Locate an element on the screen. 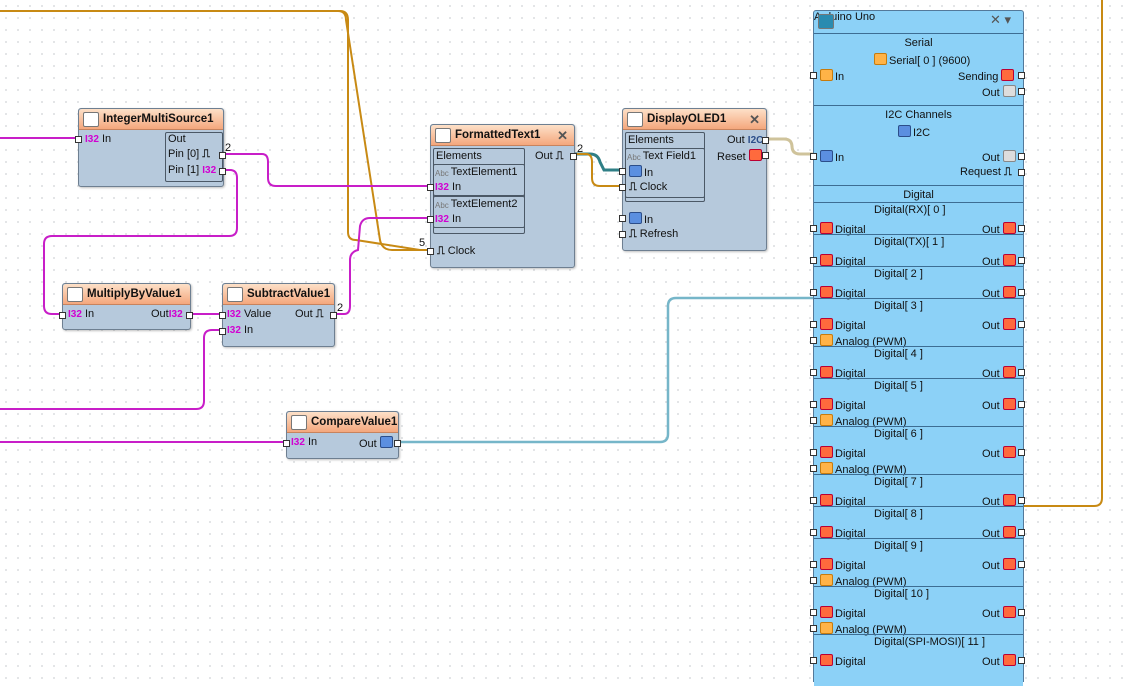 This screenshot has width=1125, height=686. component-header: CompareValue1 is located at coordinates (342, 422).